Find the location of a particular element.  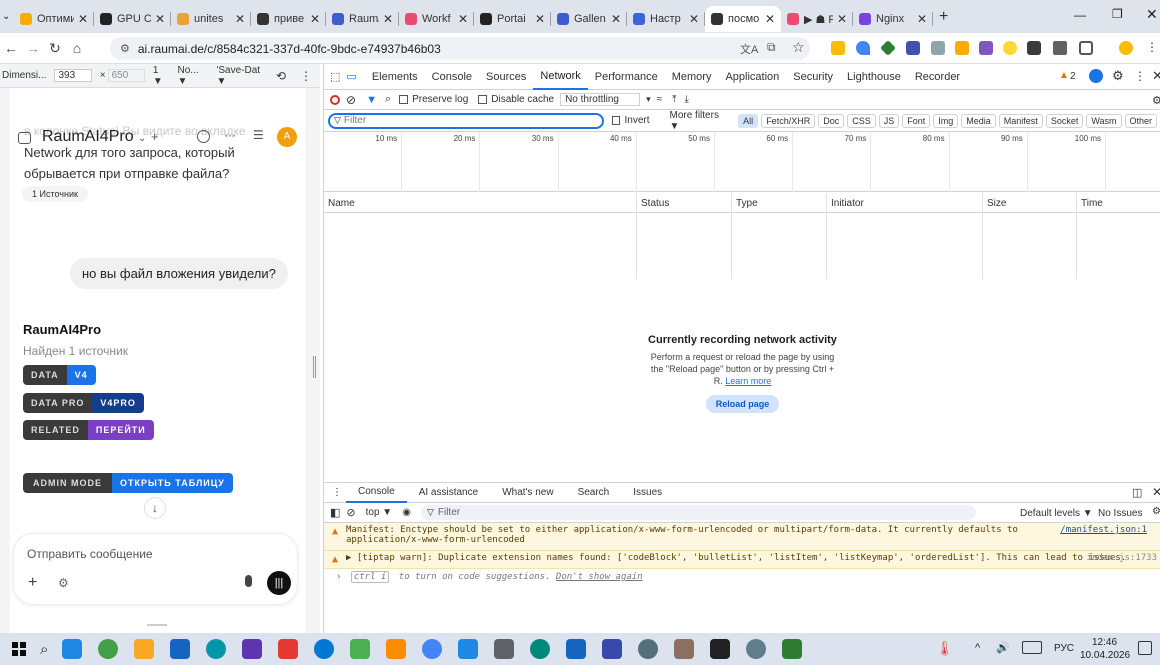

thermometer-icon: 🌡 is located at coordinates (945, 648).